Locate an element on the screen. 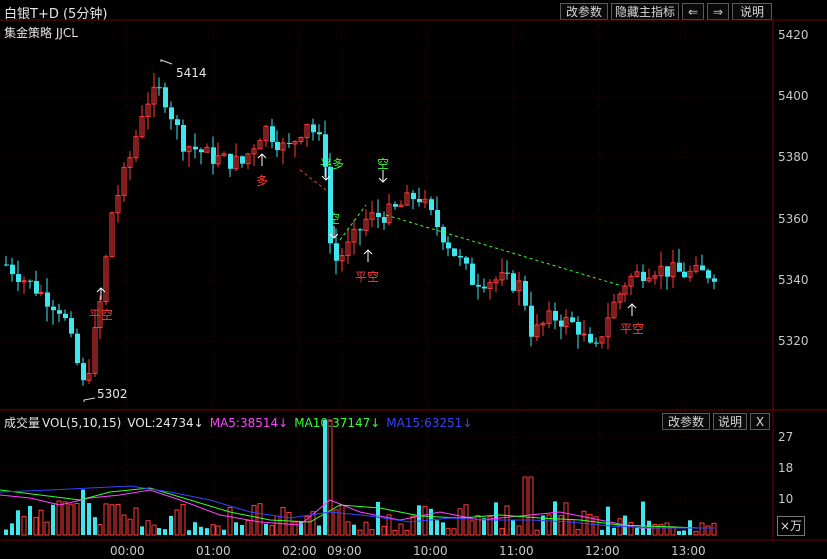  trend-line-red is located at coordinates (313, 180).